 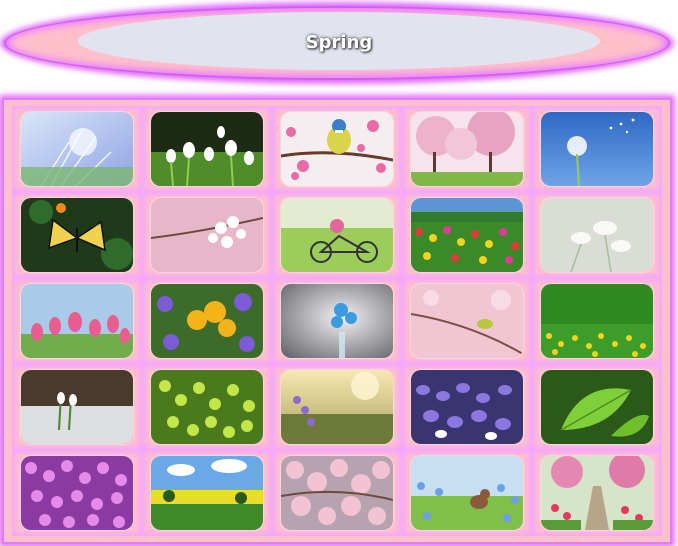 I want to click on butterfly-thumbnail, so click(x=77, y=235).